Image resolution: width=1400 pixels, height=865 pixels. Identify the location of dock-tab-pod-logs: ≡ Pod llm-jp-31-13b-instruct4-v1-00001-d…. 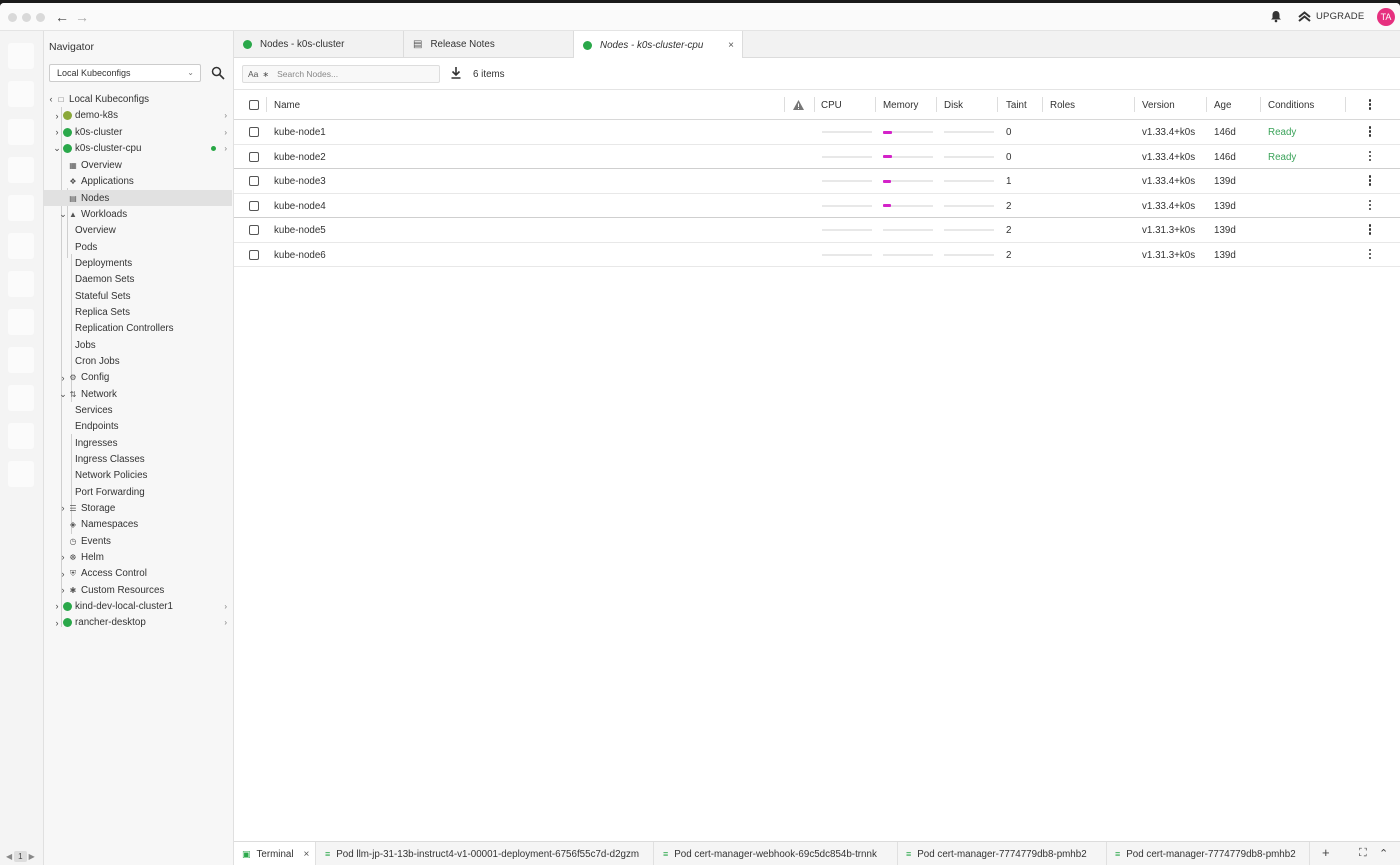
(485, 853).